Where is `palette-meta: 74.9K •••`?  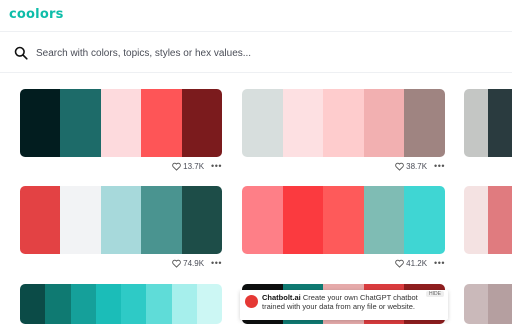 palette-meta: 74.9K ••• is located at coordinates (186, 263).